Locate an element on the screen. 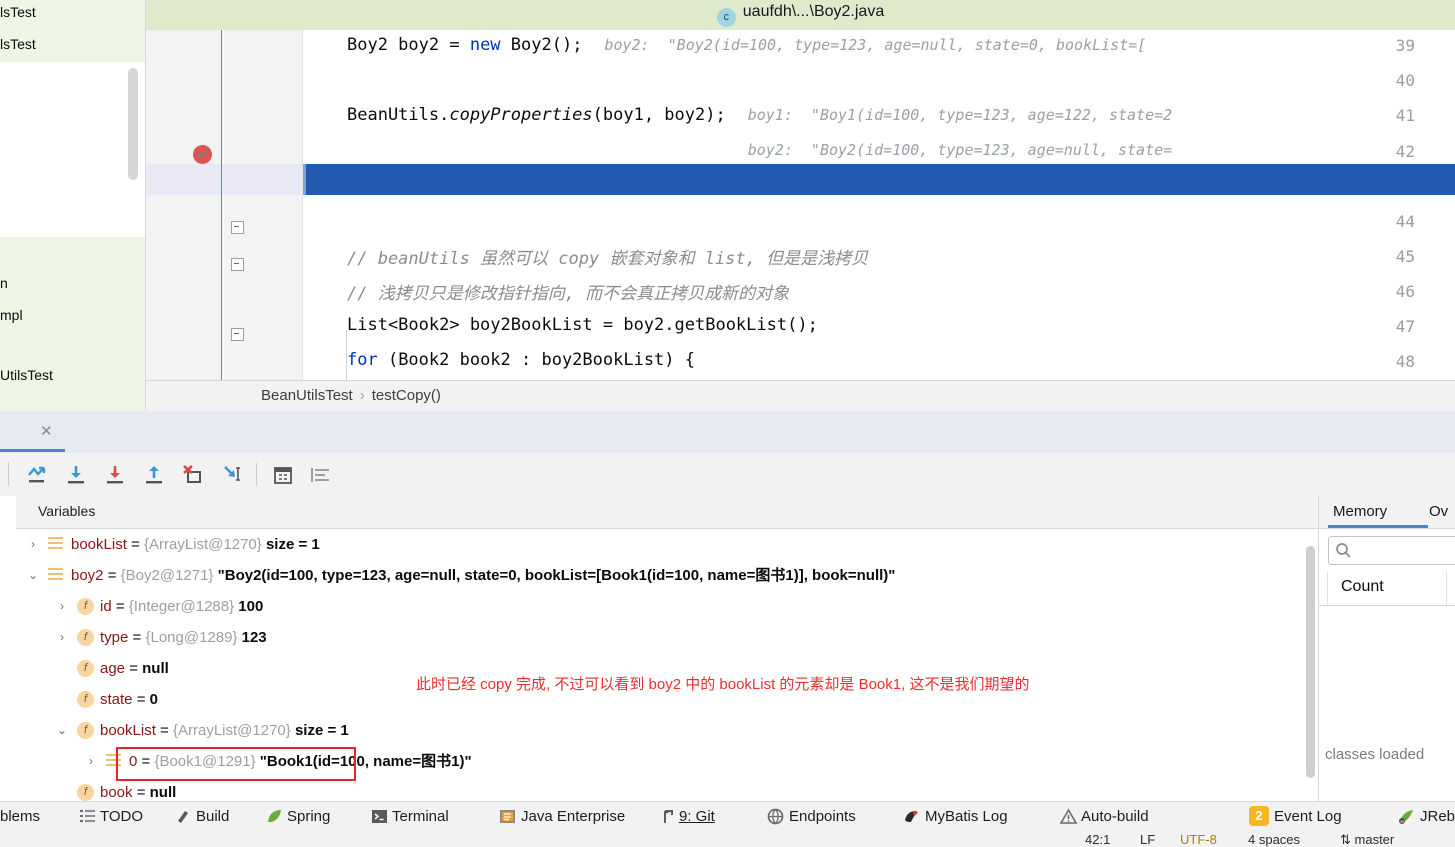  breadcrumb-method: testCopy() is located at coordinates (406, 395).